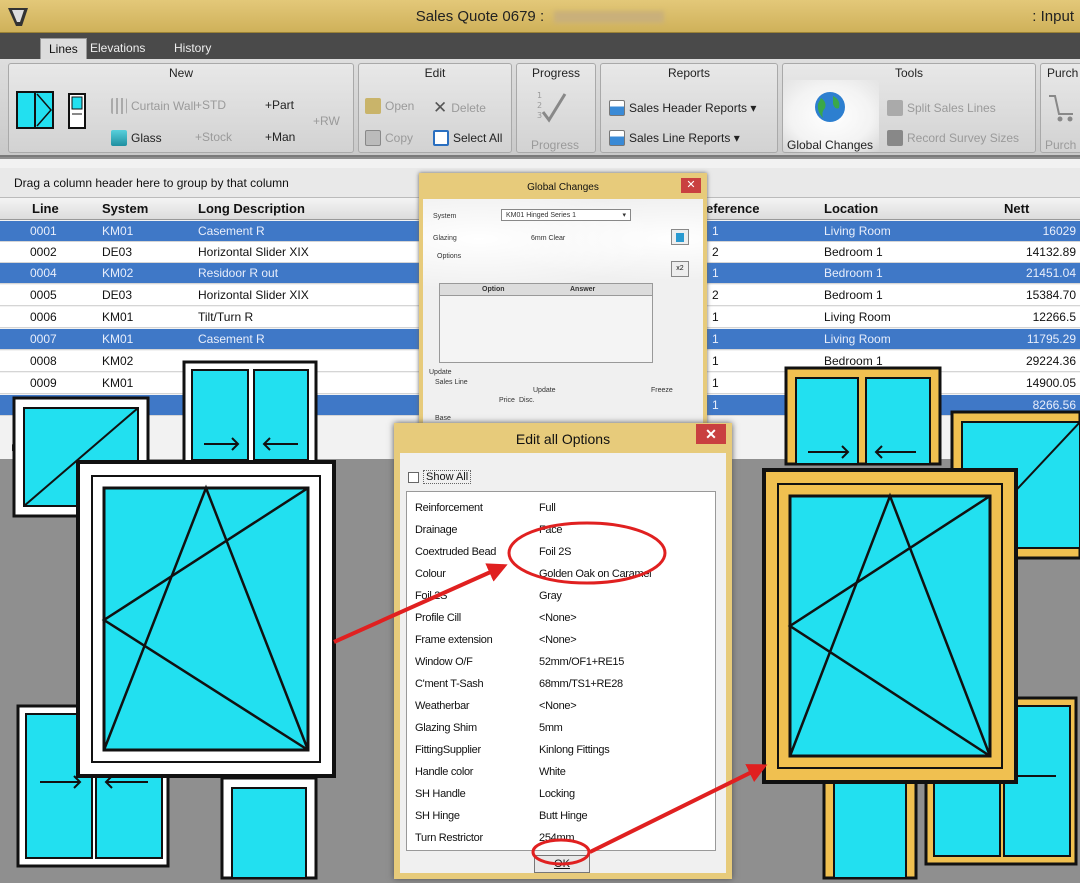  I want to click on option-name: C'ment T-Sash, so click(449, 684).